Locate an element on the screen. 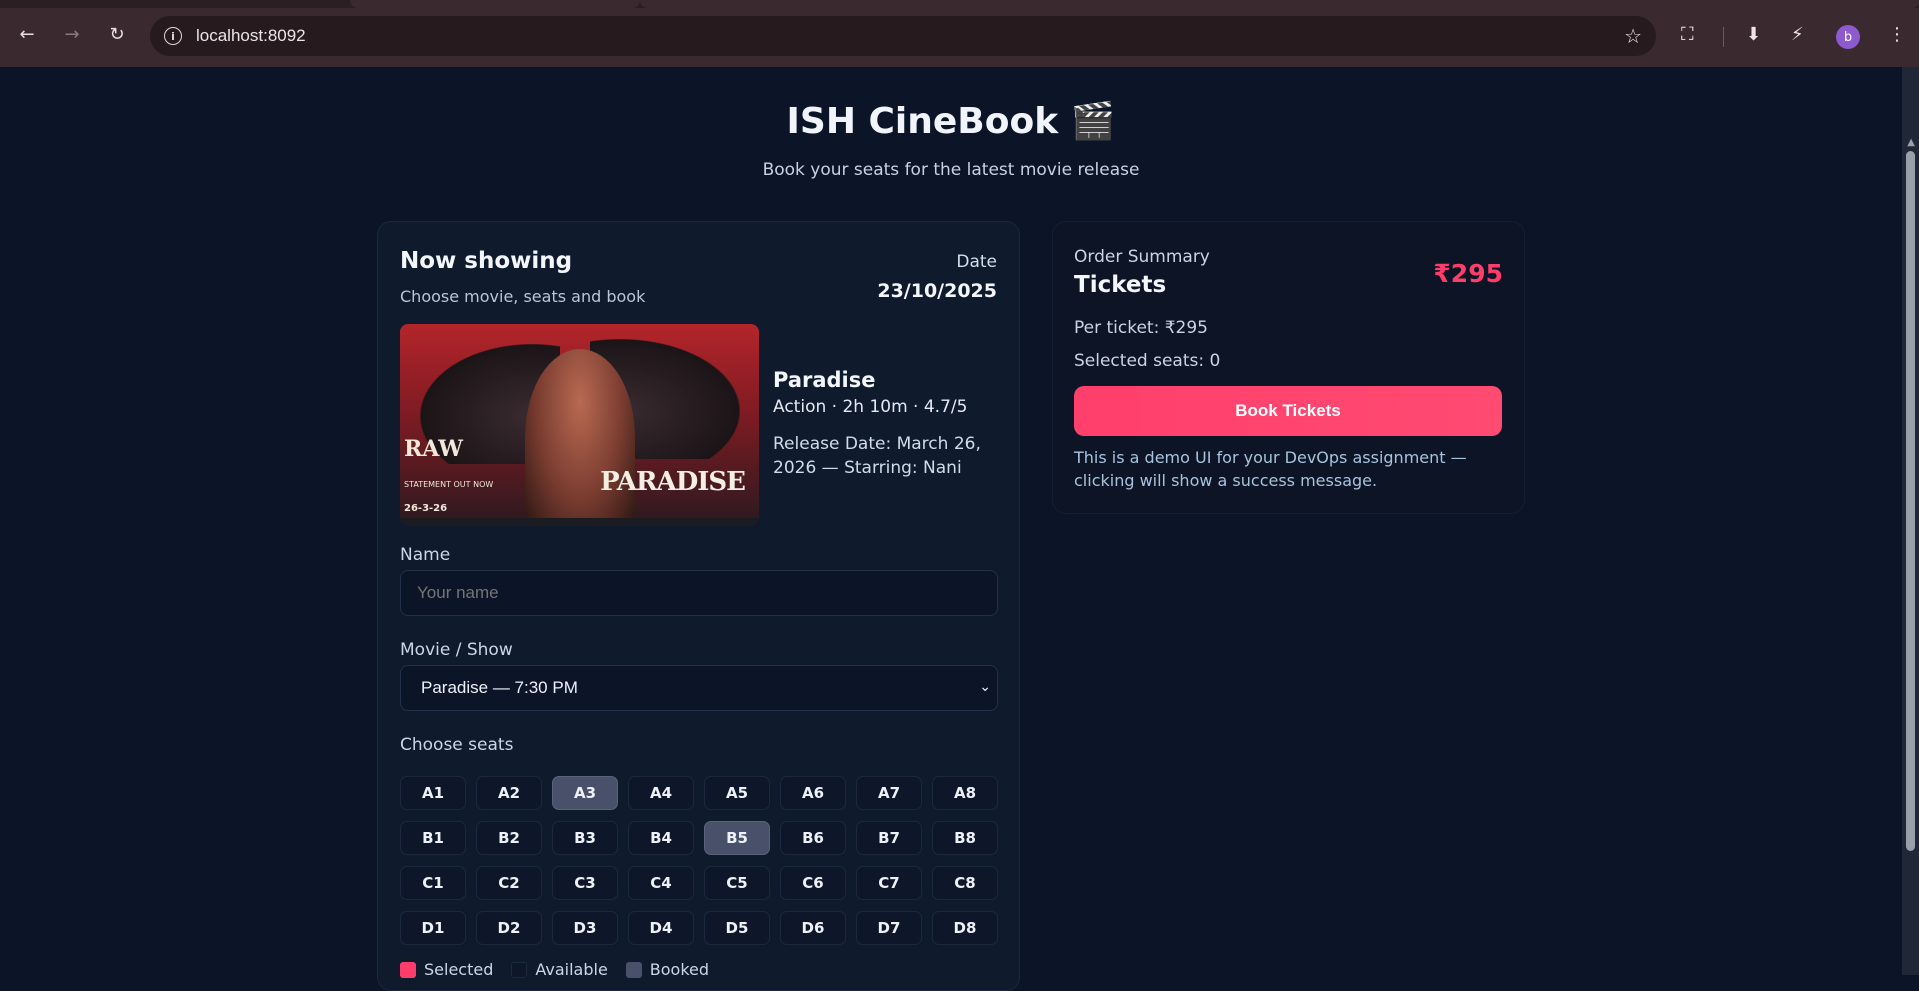  seat-d6: D6 is located at coordinates (813, 928).